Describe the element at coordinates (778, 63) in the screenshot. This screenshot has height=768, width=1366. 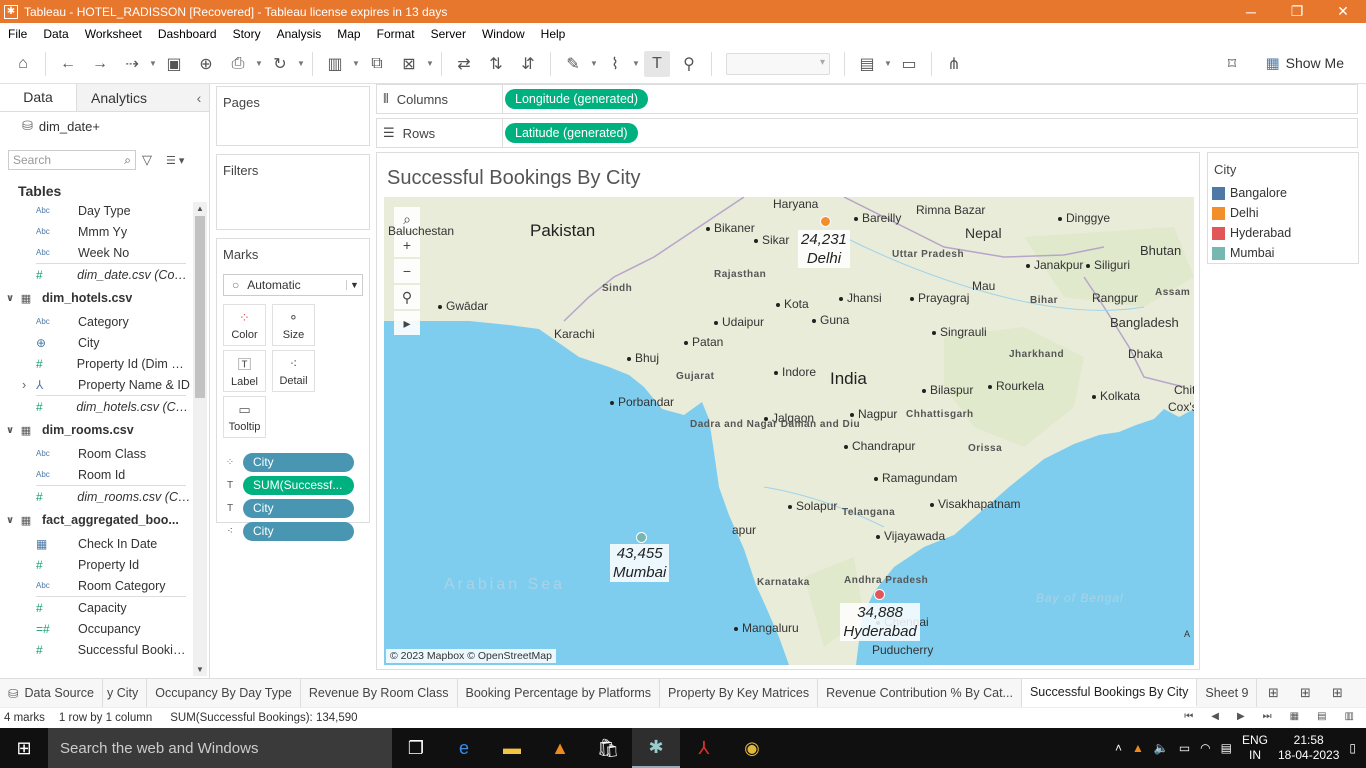
I see `fit-select` at that location.